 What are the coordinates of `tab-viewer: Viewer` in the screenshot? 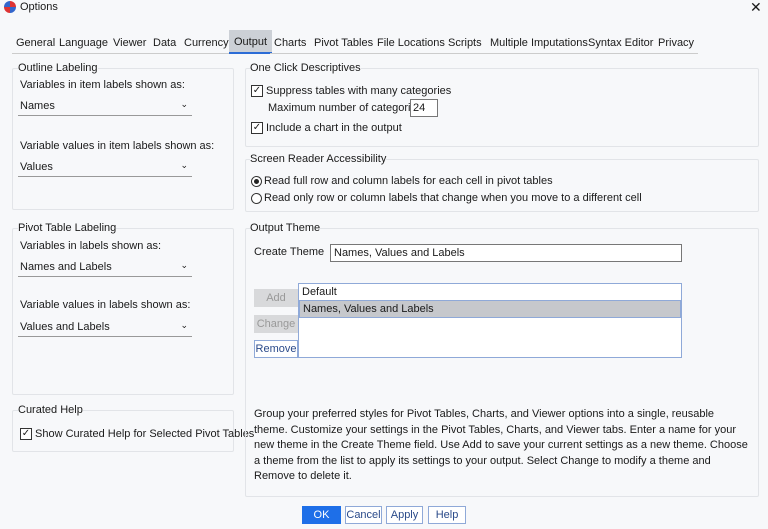 It's located at (130, 45).